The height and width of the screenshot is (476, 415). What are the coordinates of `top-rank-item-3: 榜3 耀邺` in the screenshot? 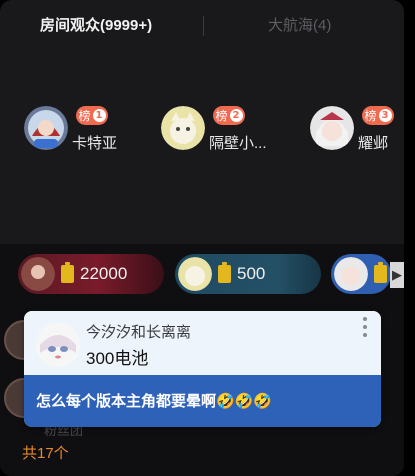 It's located at (357, 128).